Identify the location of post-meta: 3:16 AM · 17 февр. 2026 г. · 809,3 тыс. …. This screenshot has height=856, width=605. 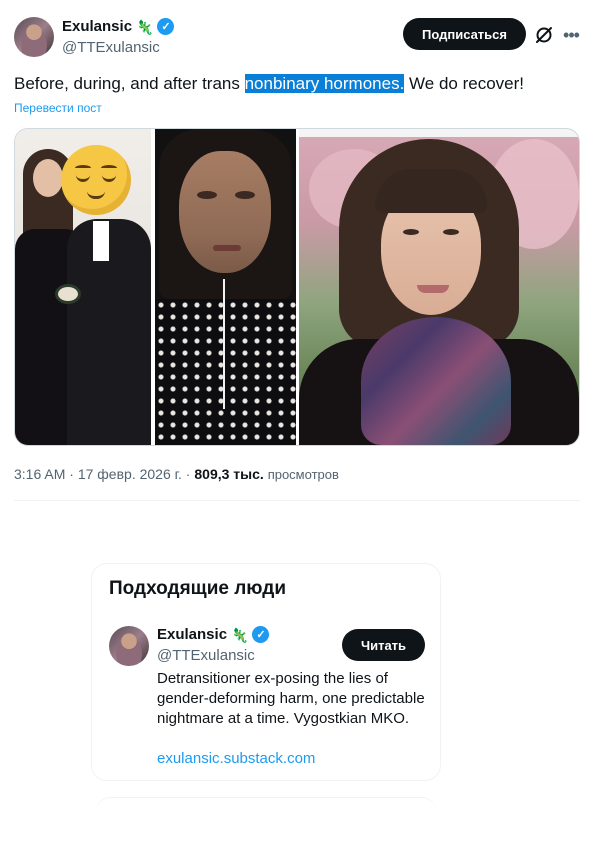
(176, 474).